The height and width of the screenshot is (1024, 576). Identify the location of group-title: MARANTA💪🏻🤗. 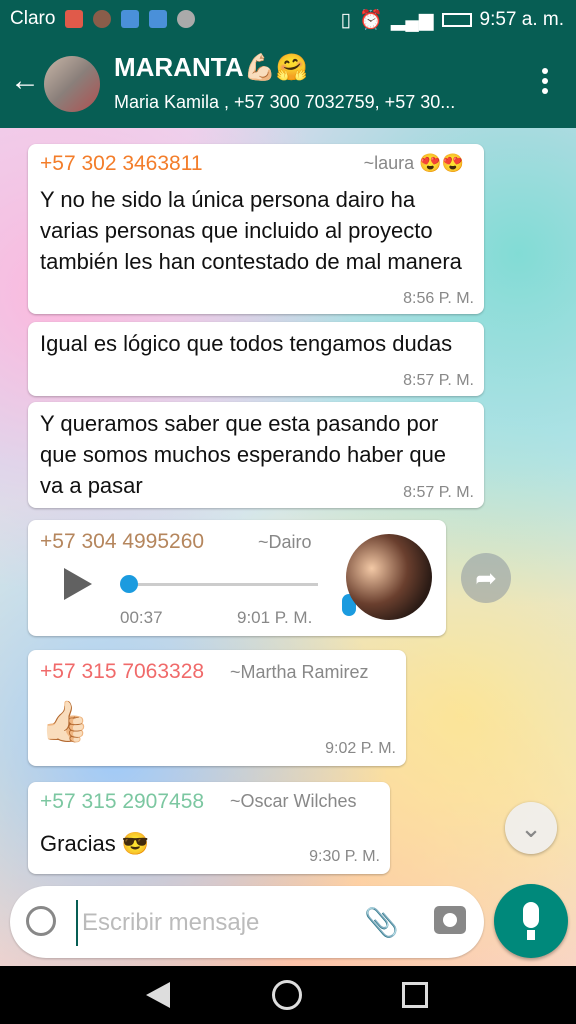
(211, 67).